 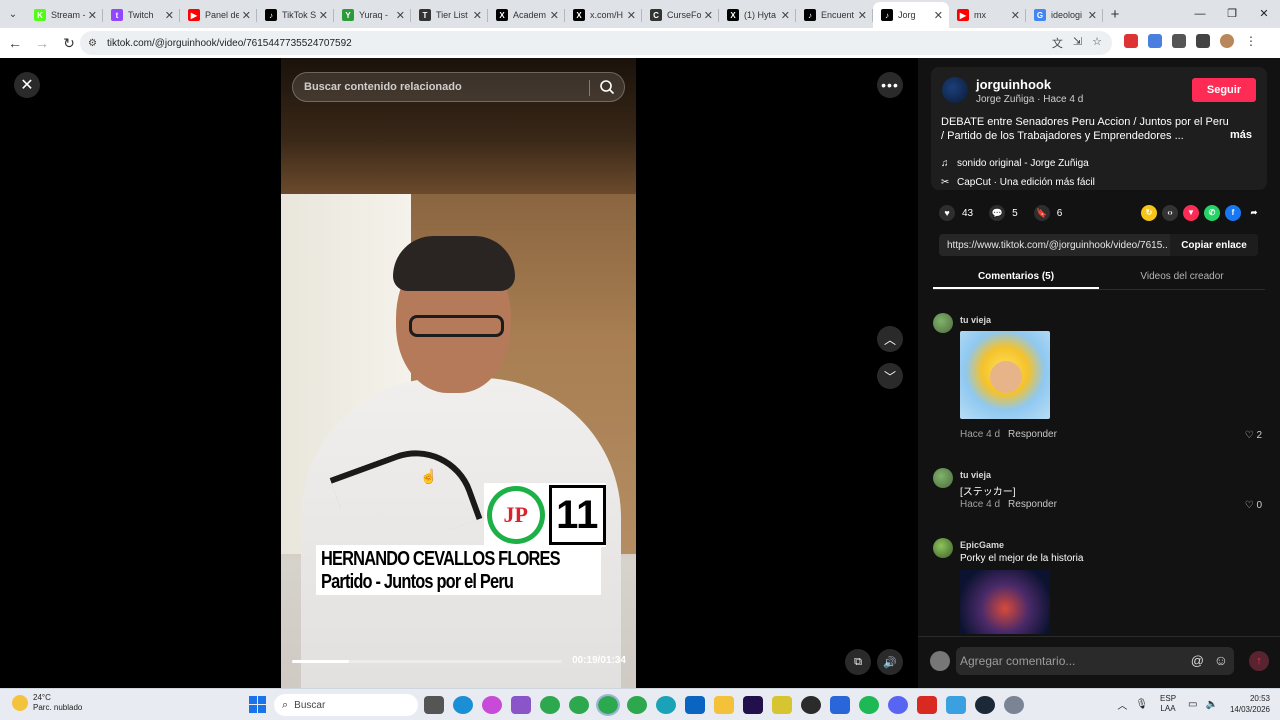 What do you see at coordinates (27, 85) in the screenshot?
I see `close-icon: ✕` at bounding box center [27, 85].